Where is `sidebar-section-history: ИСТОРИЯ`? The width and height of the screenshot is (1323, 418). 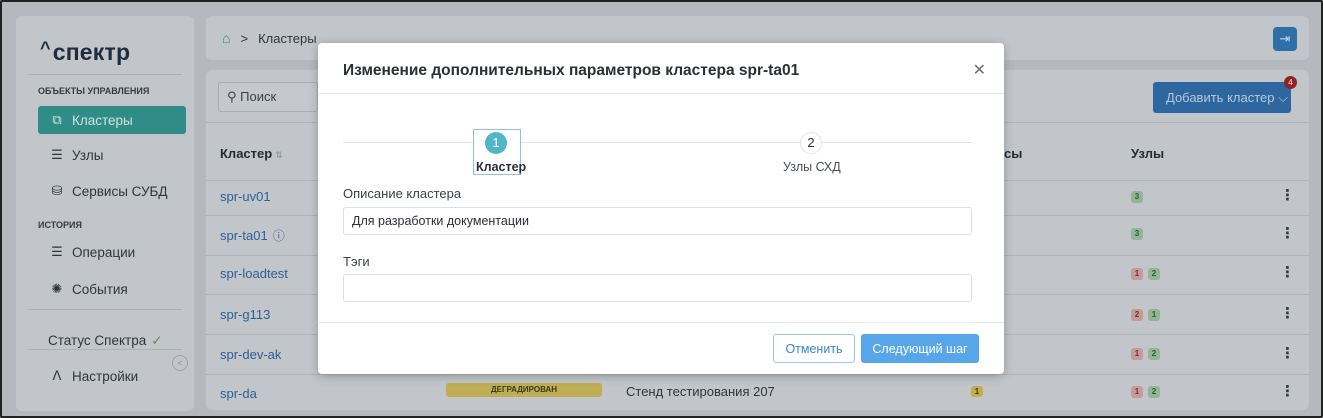 sidebar-section-history: ИСТОРИЯ is located at coordinates (60, 225).